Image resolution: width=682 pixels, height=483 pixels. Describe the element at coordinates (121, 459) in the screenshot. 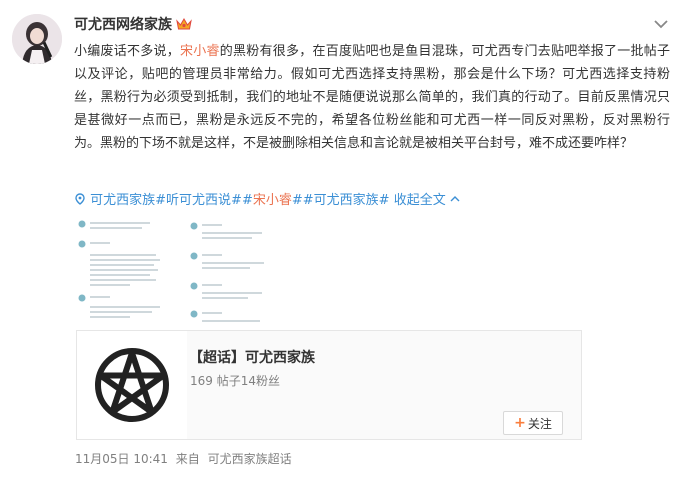

I see `post-date: 11月05日 10:41` at that location.